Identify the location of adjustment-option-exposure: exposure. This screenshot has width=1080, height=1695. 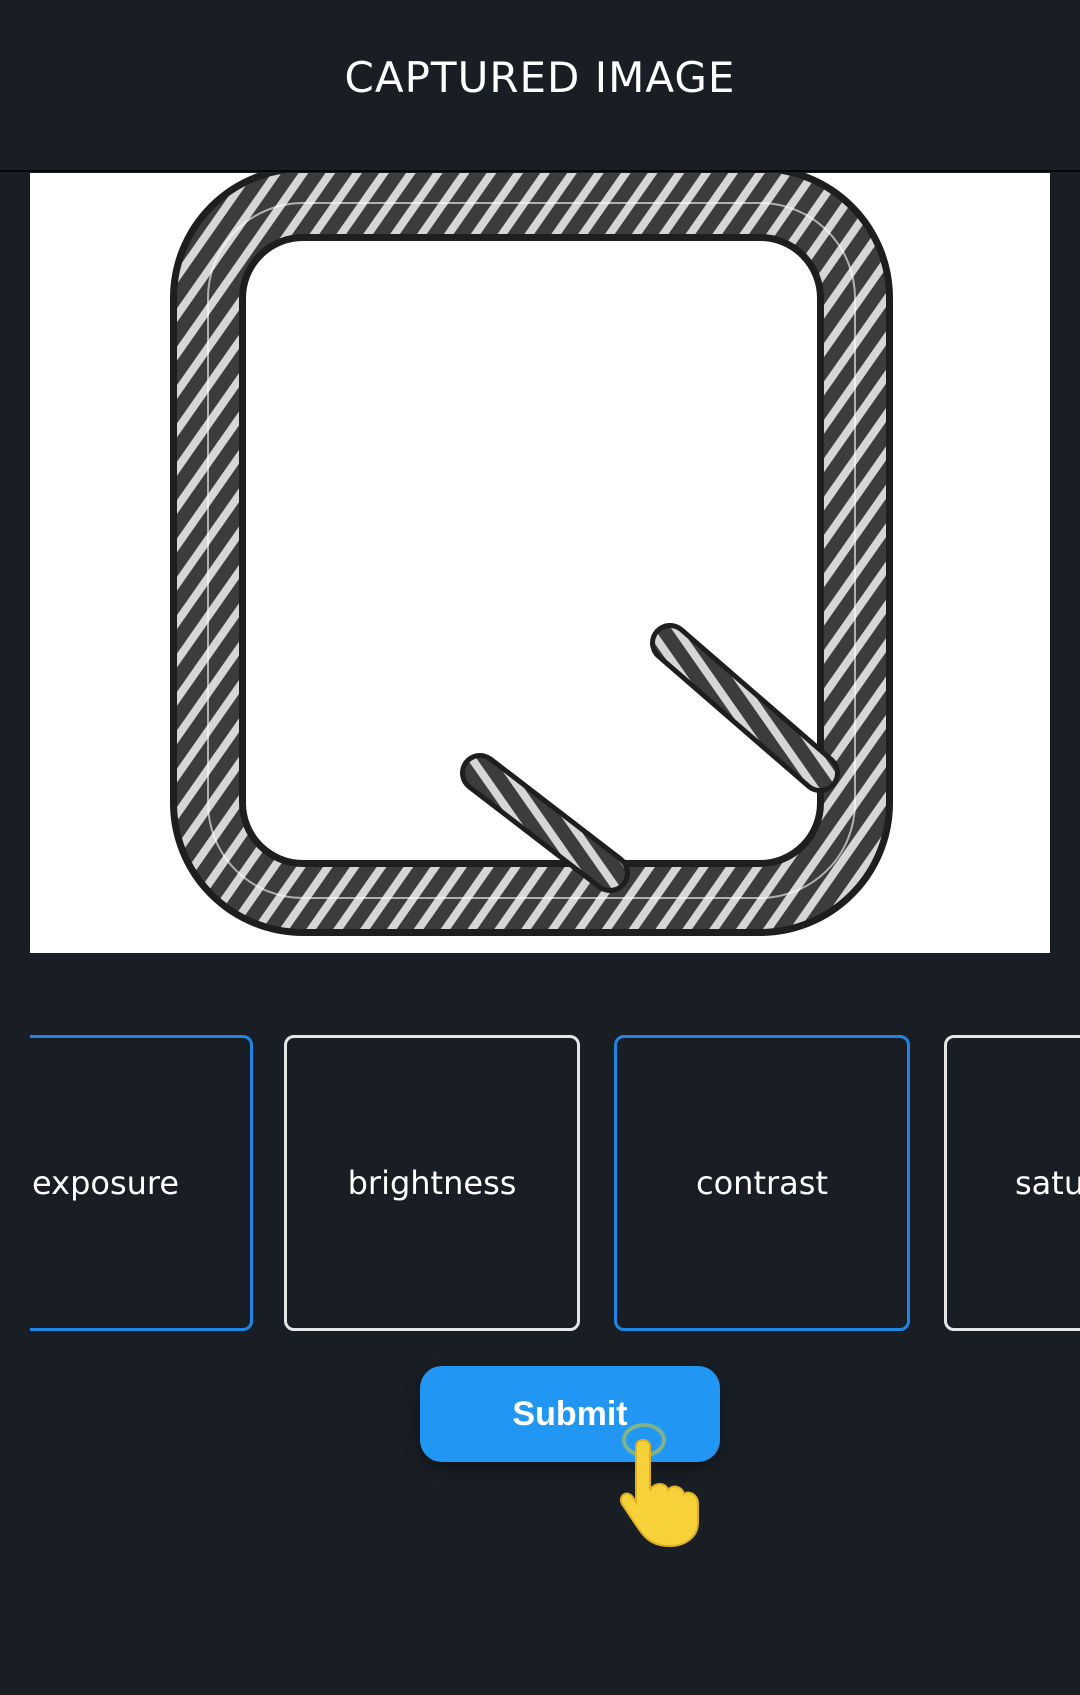
(141, 1183).